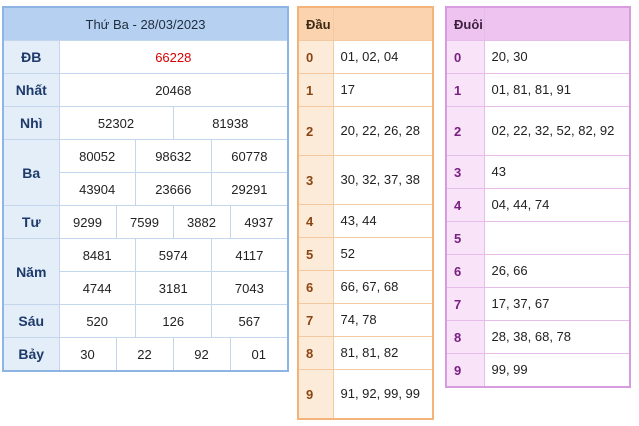  I want to click on prize-nam-value: 4117, so click(249, 255).